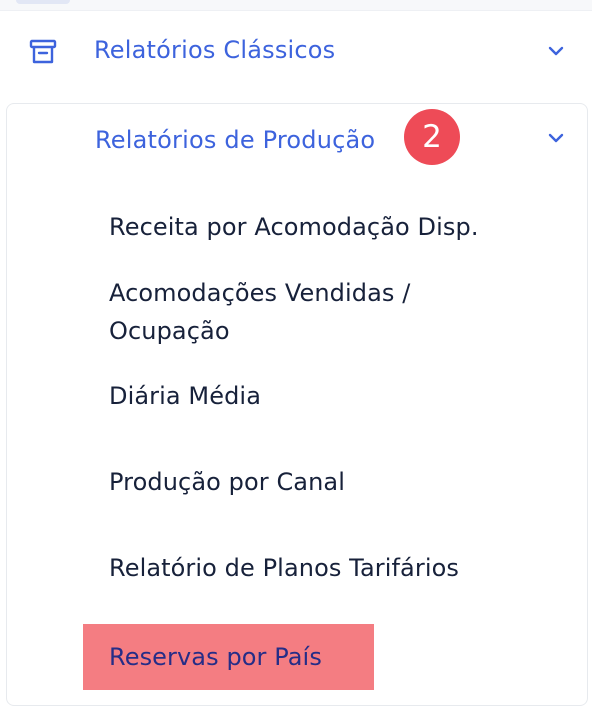  Describe the element at coordinates (235, 140) in the screenshot. I see `production-reports-label: Relatórios de Produção` at that location.